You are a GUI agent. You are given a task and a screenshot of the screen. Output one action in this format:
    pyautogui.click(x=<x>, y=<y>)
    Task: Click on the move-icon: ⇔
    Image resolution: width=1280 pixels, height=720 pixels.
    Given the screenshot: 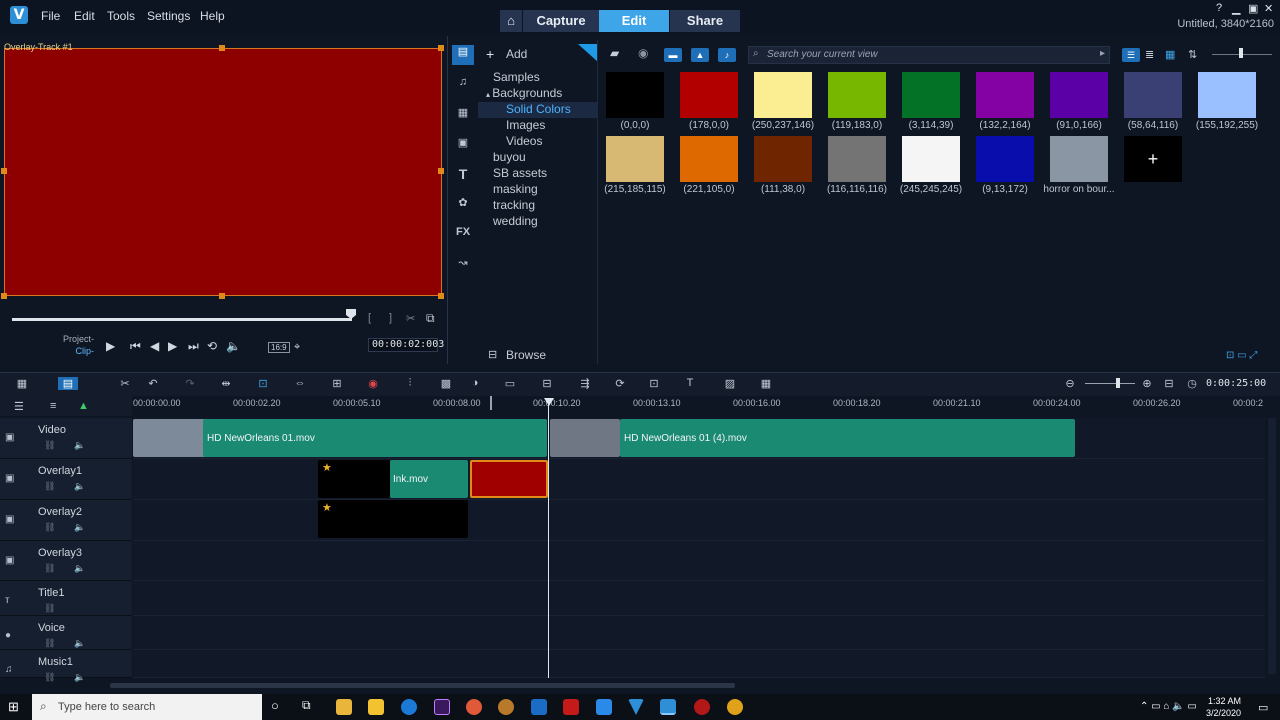 What is the action you would take?
    pyautogui.click(x=300, y=383)
    